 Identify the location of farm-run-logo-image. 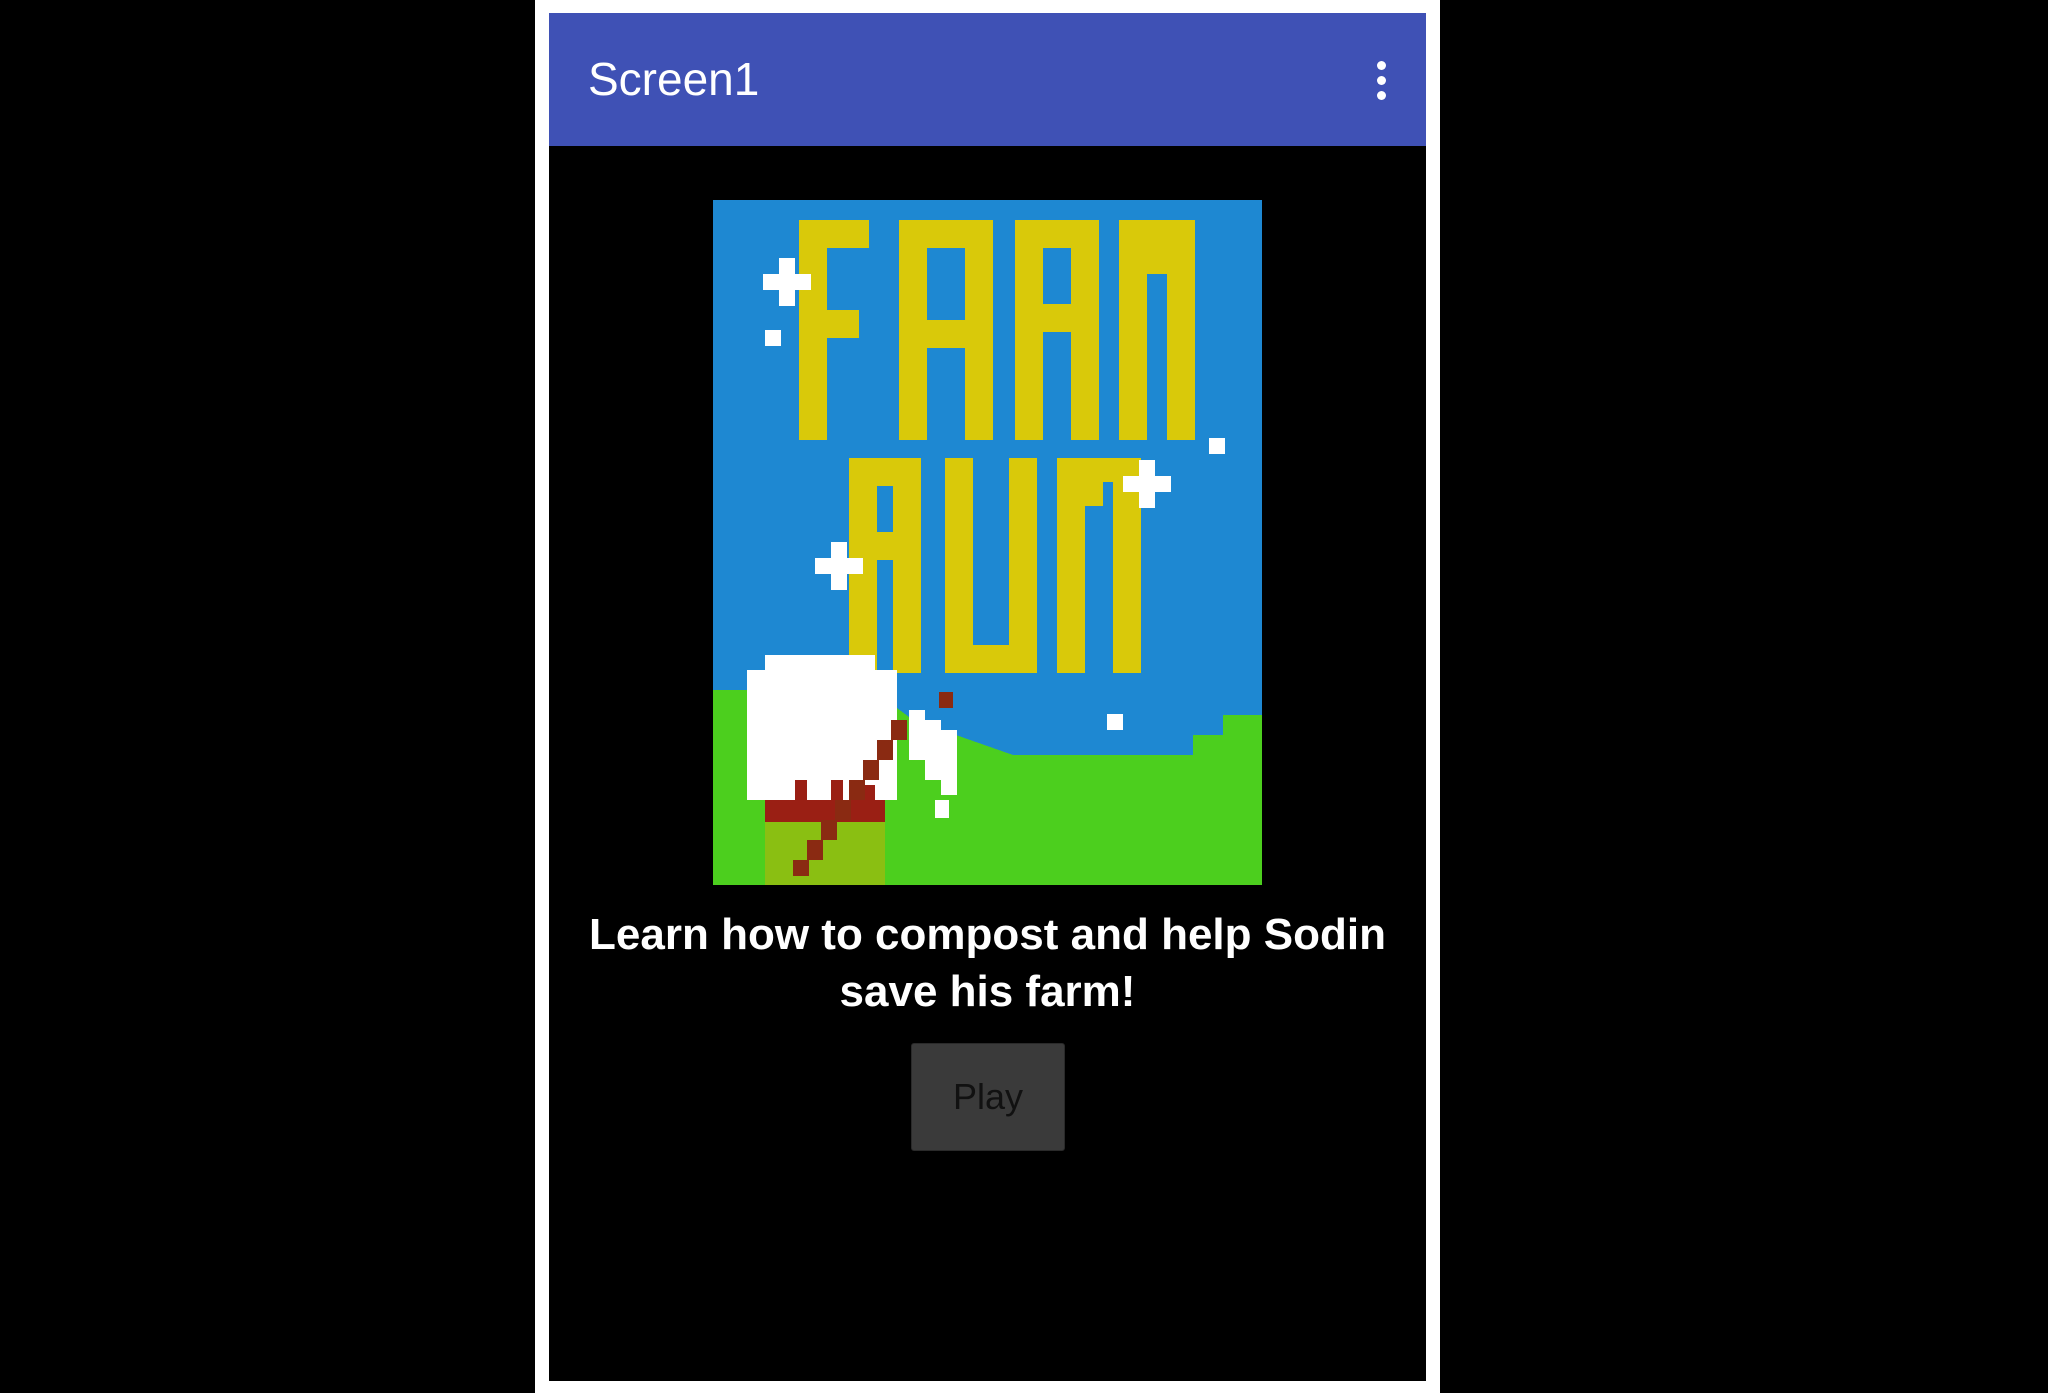
(987, 542).